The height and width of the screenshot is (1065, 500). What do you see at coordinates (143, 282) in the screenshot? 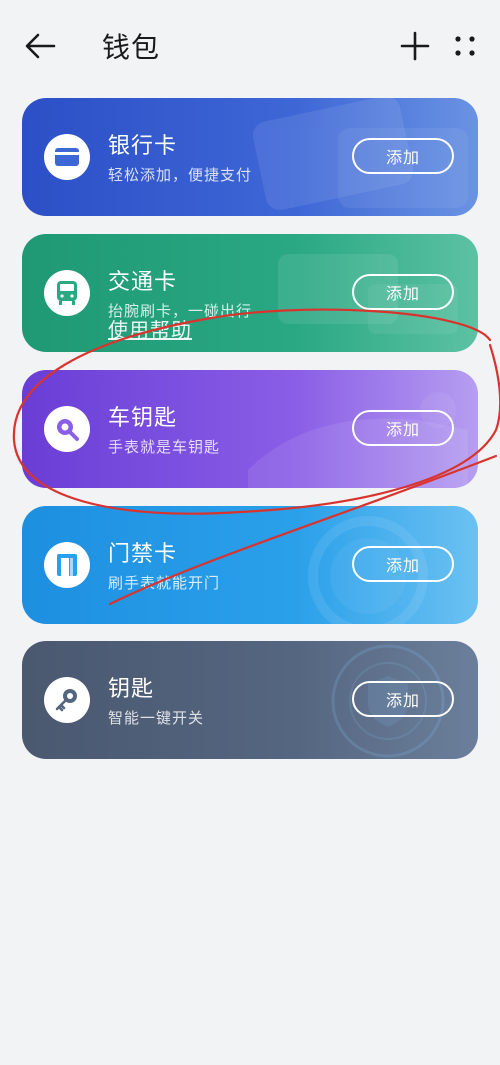
I see `card-title: 交通卡` at bounding box center [143, 282].